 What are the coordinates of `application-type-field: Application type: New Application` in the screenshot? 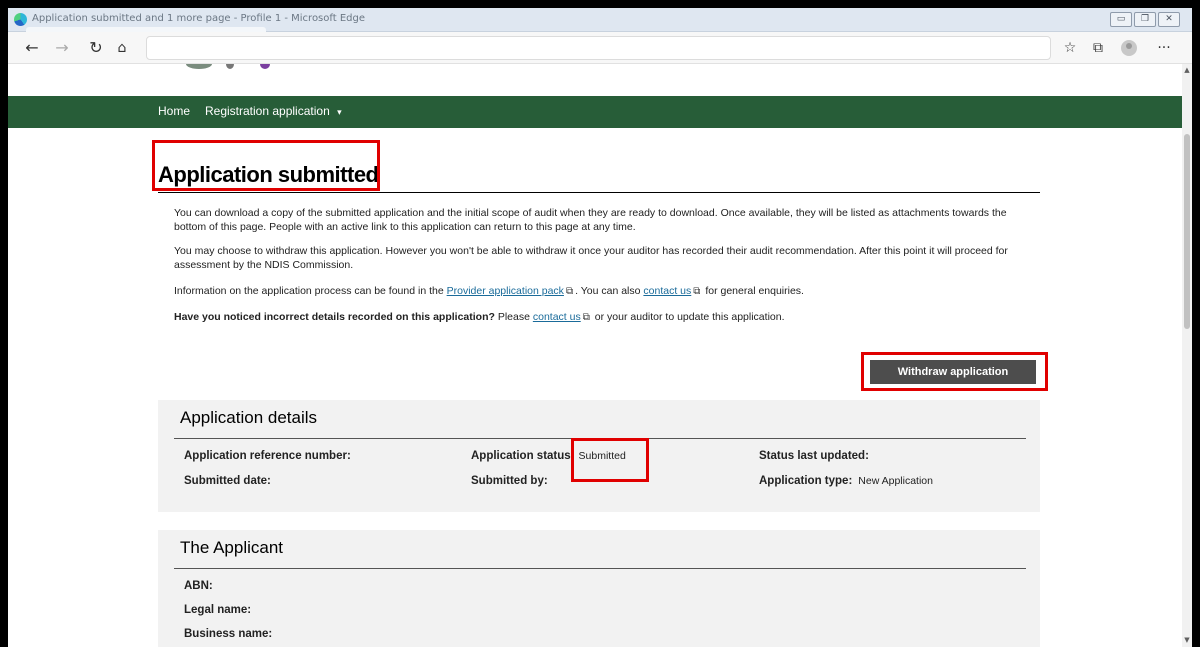 It's located at (846, 481).